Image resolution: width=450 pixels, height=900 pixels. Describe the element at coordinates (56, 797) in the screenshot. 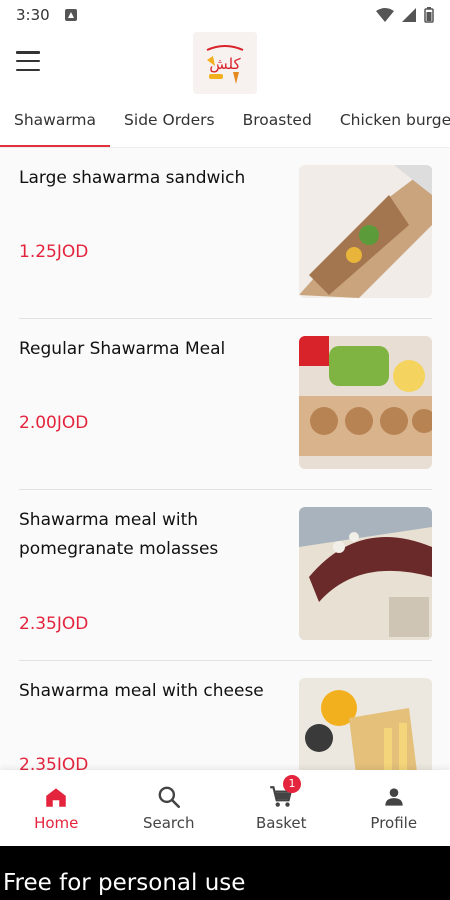

I see `home-icon` at that location.